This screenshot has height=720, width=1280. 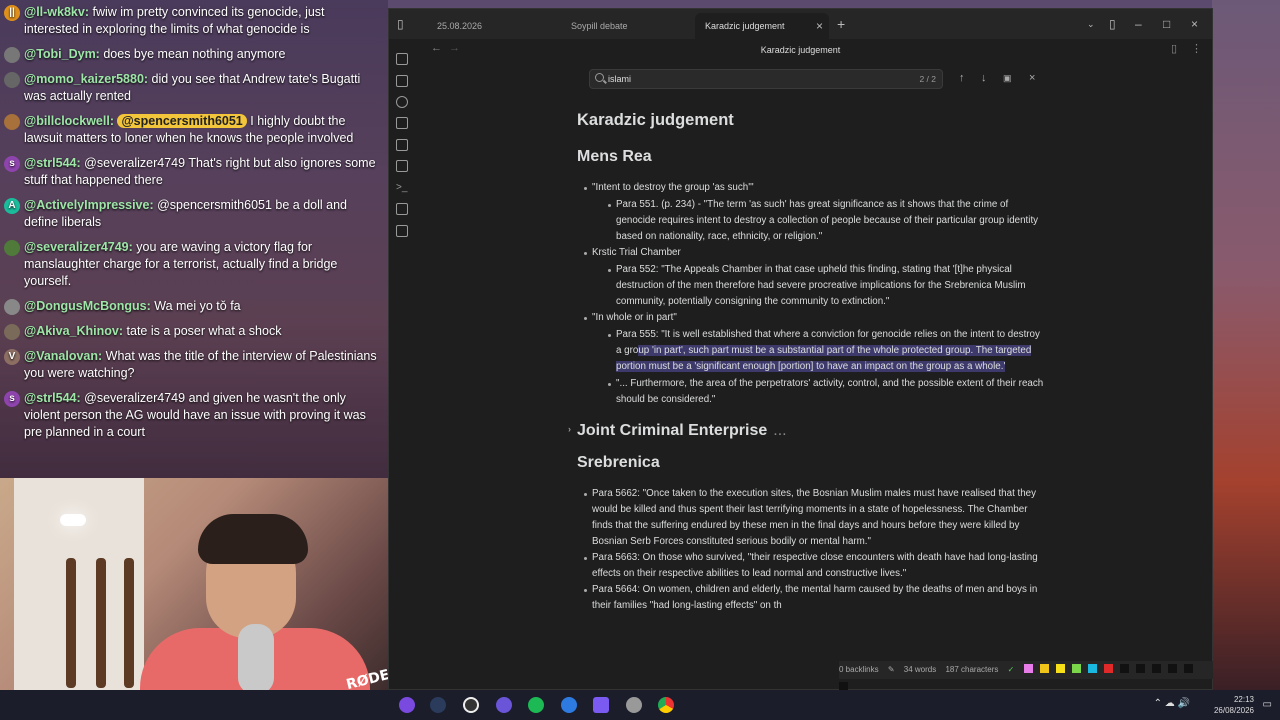 What do you see at coordinates (1246, 345) in the screenshot?
I see `background-mountain-scene` at bounding box center [1246, 345].